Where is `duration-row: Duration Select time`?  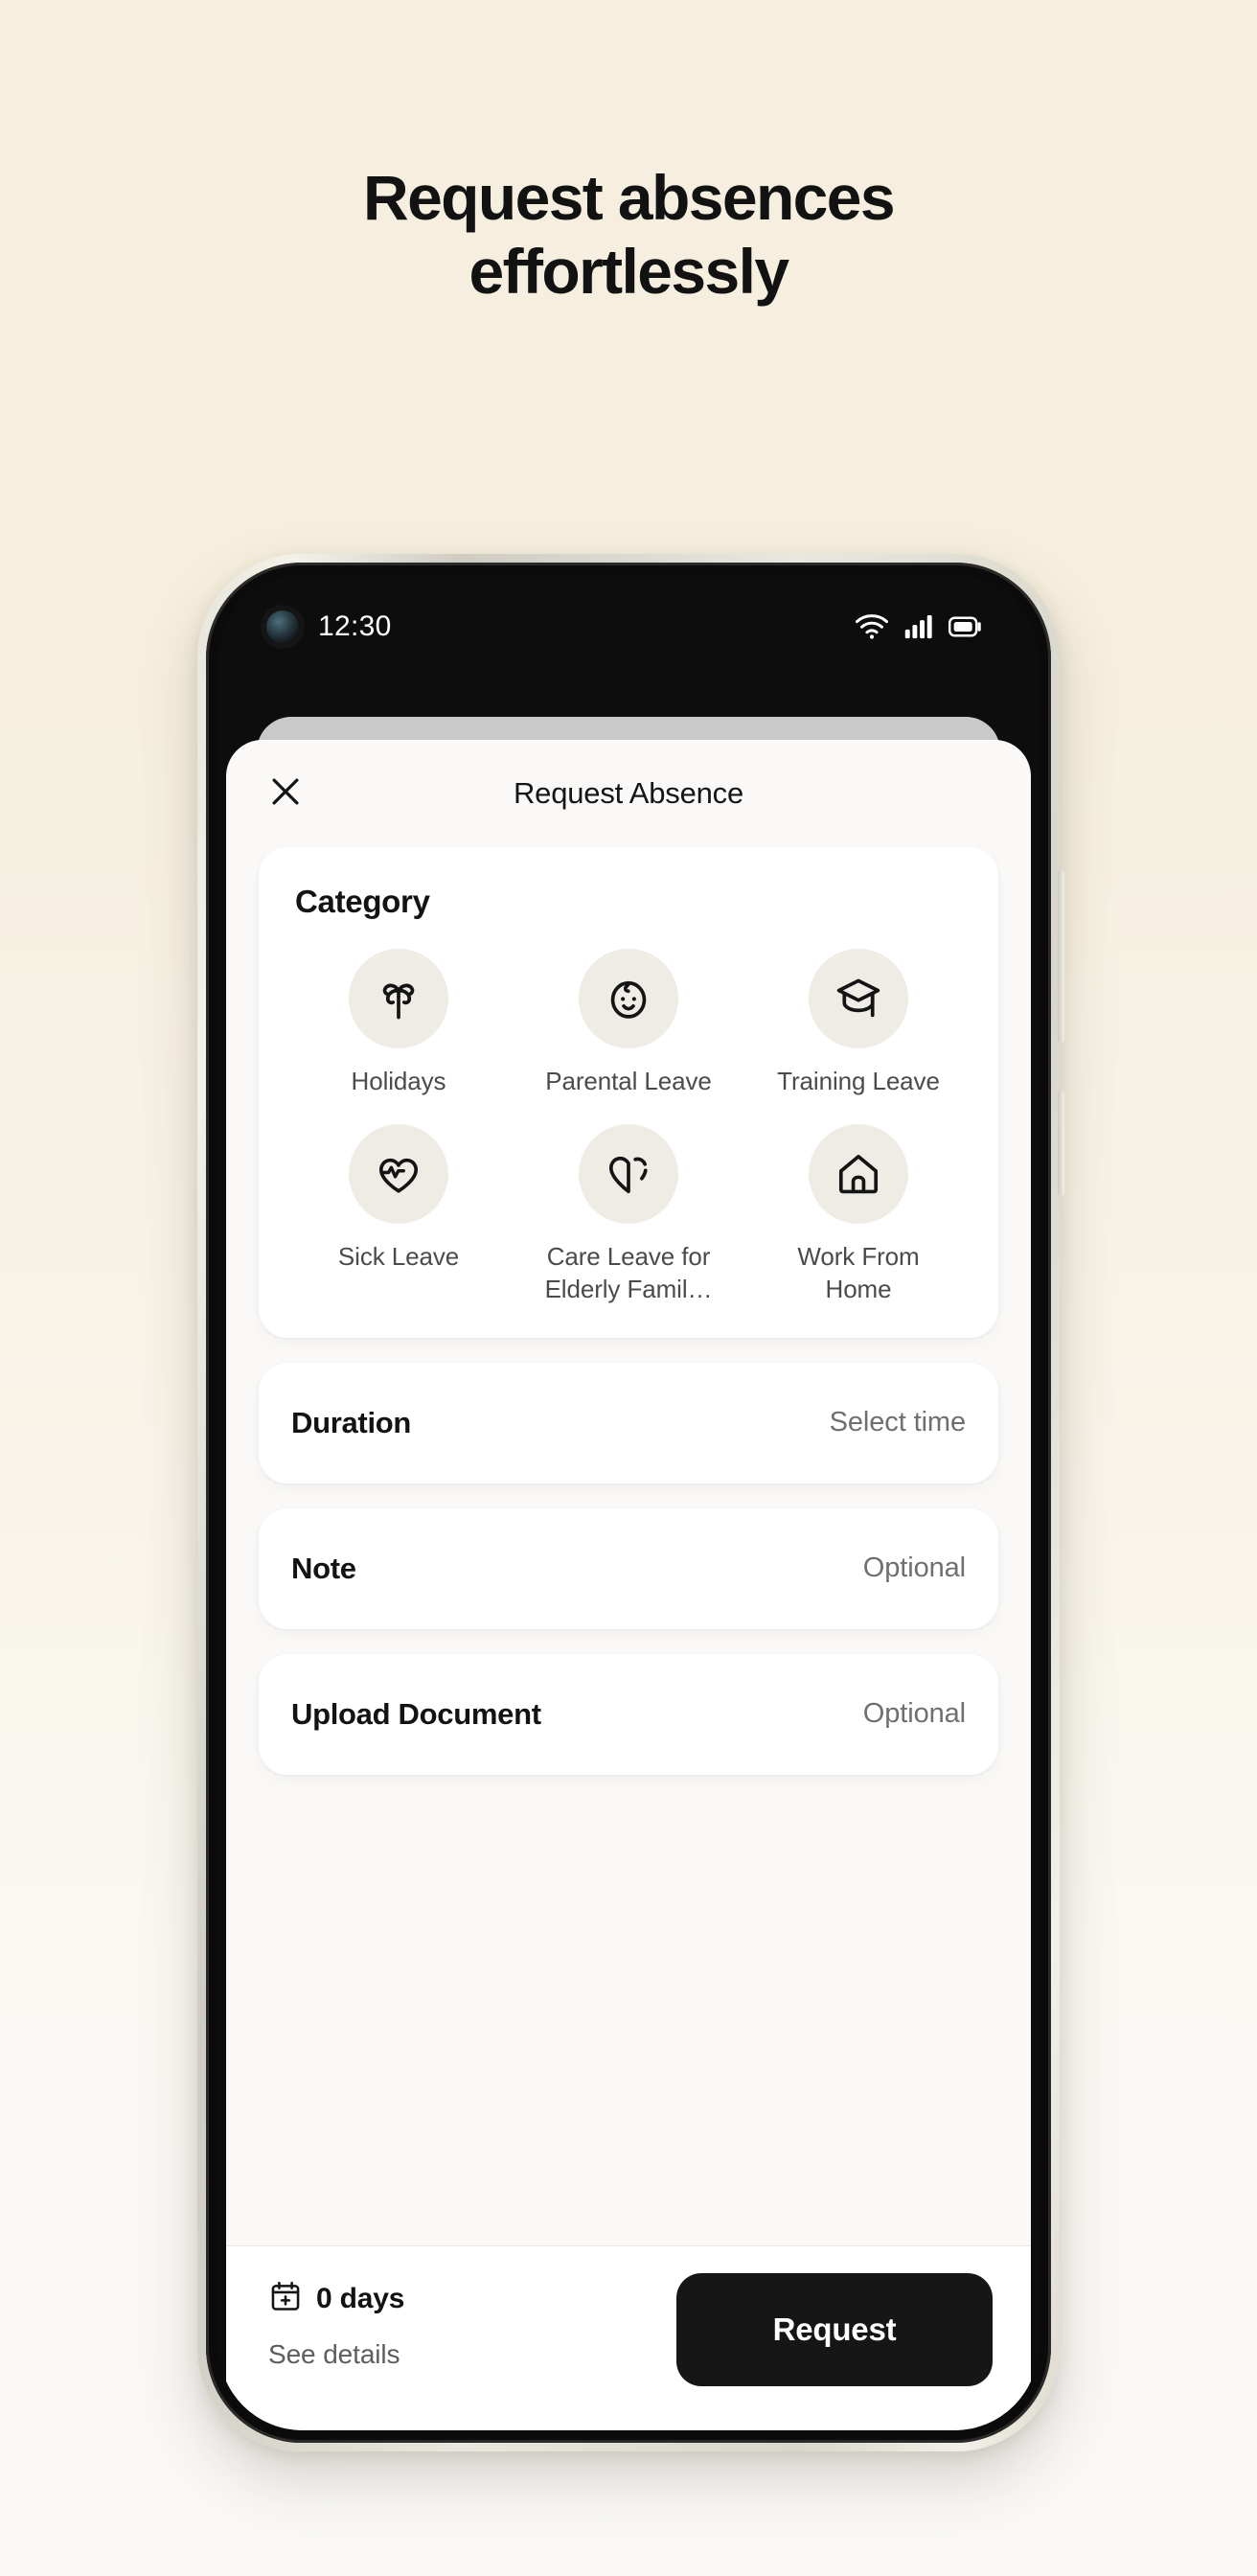
duration-row: Duration Select time is located at coordinates (628, 1423).